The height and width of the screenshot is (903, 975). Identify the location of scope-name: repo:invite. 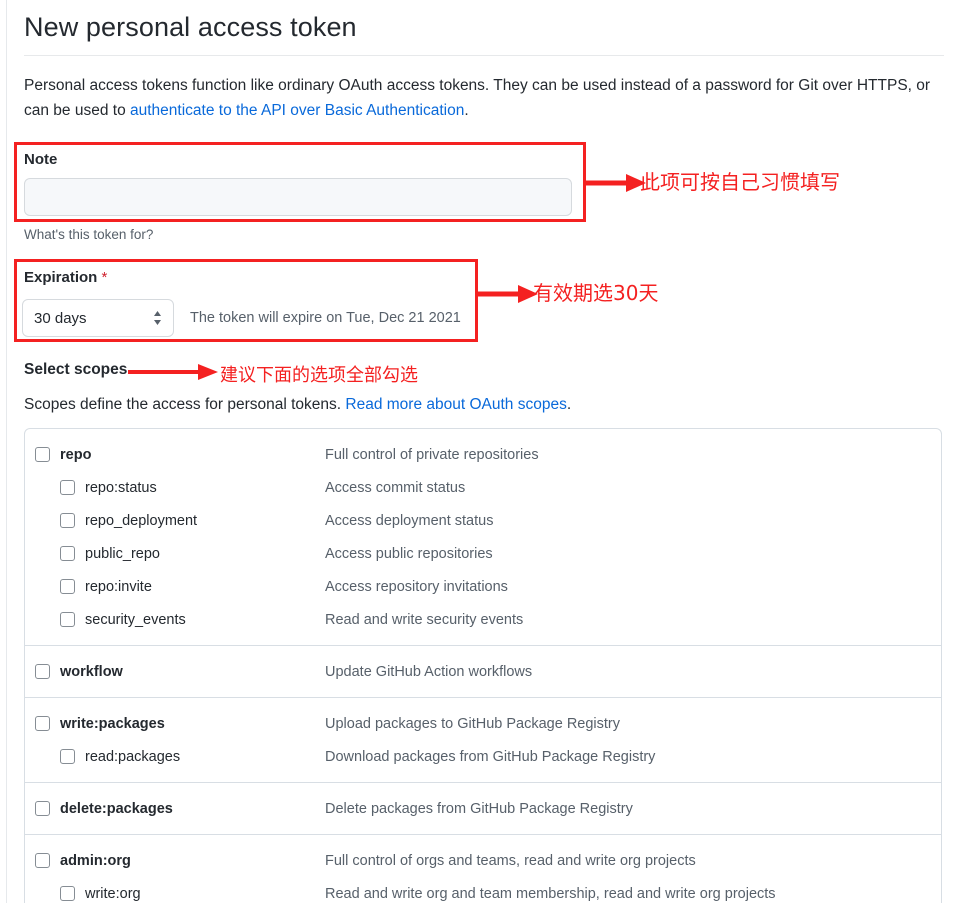
(118, 586).